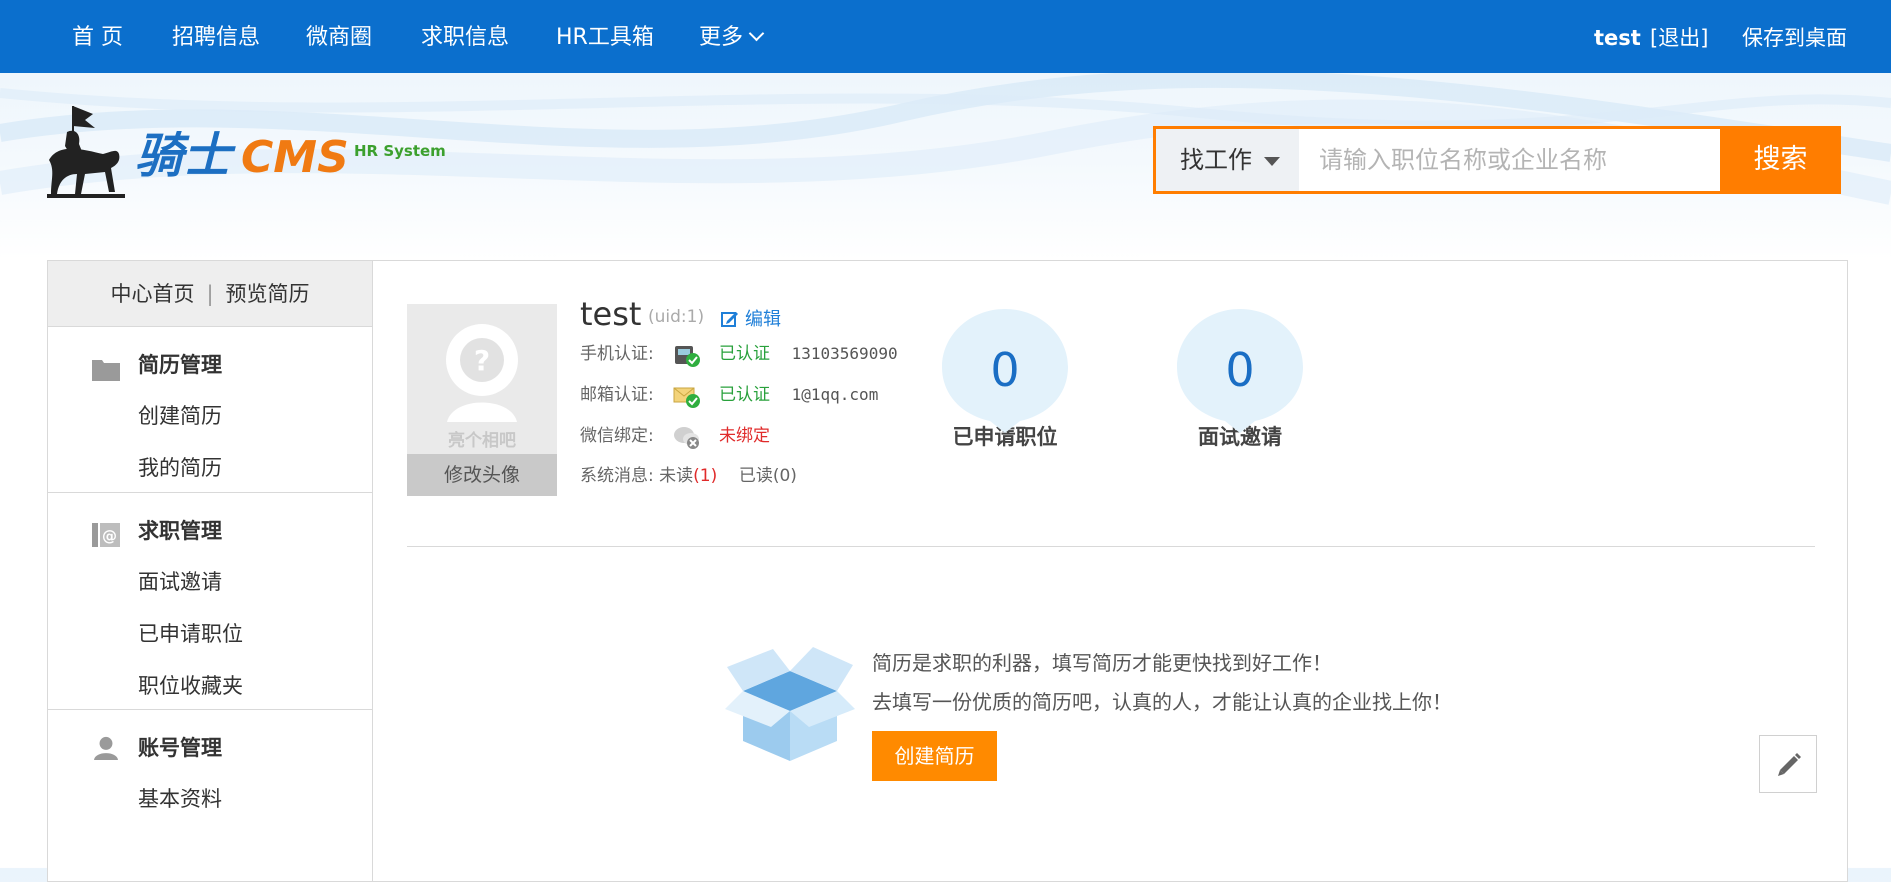 The image size is (1891, 882). I want to click on caret-down-icon, so click(1272, 161).